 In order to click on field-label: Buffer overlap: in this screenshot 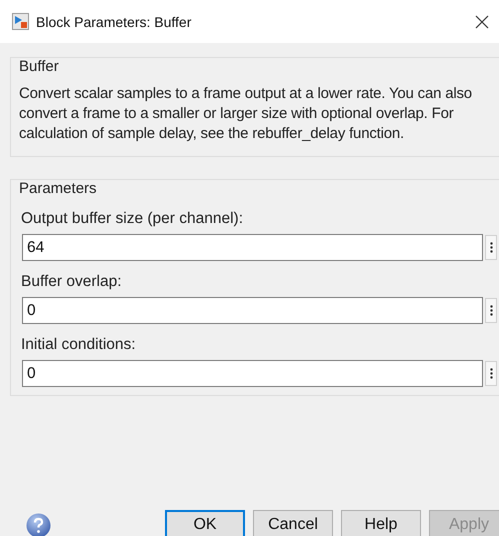, I will do `click(72, 282)`.